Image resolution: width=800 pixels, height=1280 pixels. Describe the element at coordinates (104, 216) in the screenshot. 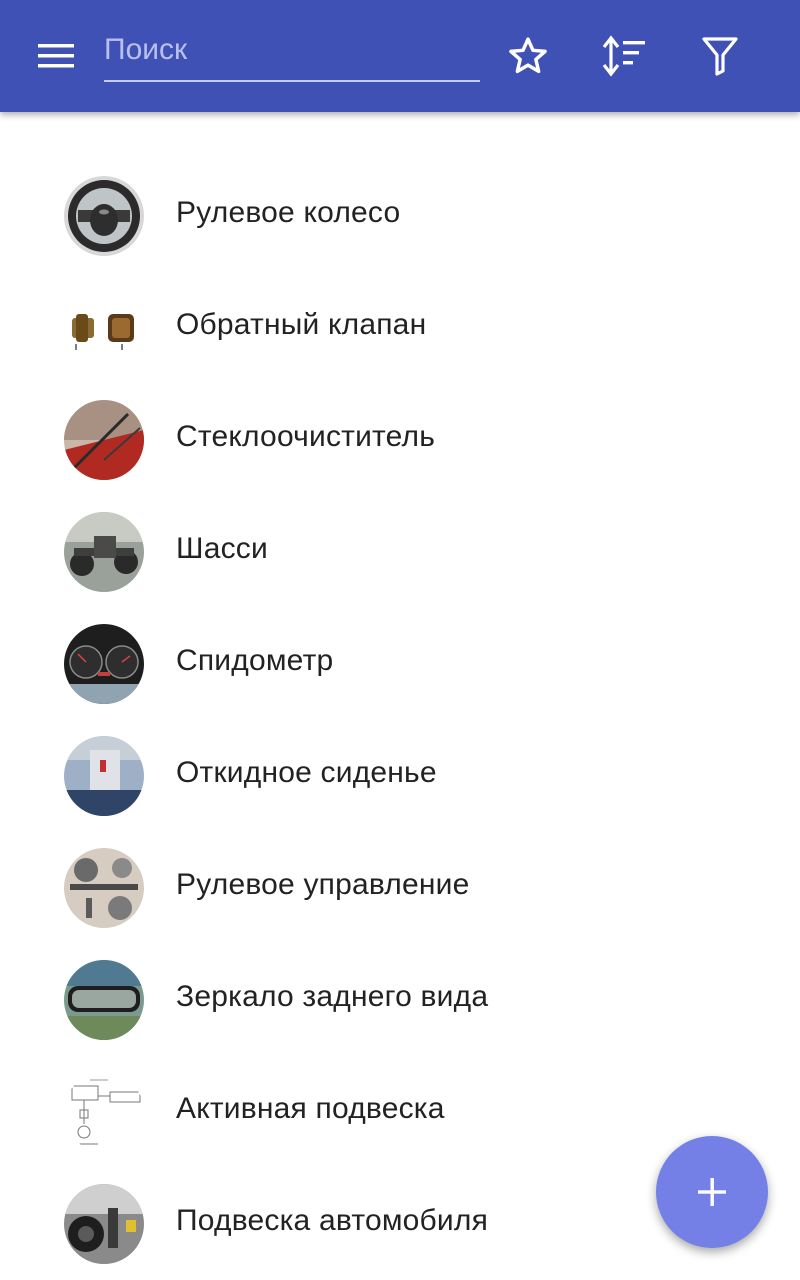

I see `steering-wheel-thumbnail` at that location.